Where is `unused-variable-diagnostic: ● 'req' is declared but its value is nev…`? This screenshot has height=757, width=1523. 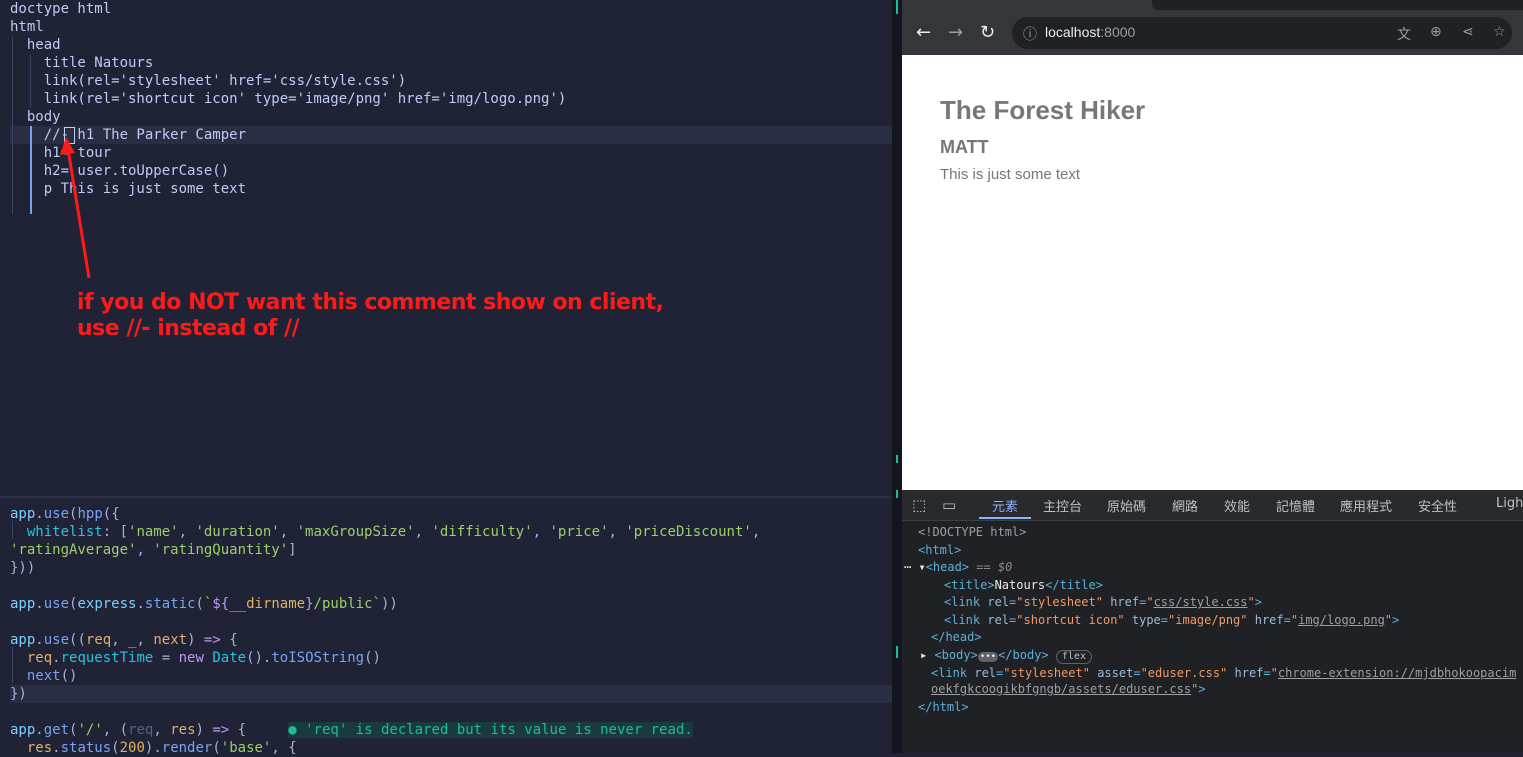 unused-variable-diagnostic: ● 'req' is declared but its value is nev… is located at coordinates (490, 730).